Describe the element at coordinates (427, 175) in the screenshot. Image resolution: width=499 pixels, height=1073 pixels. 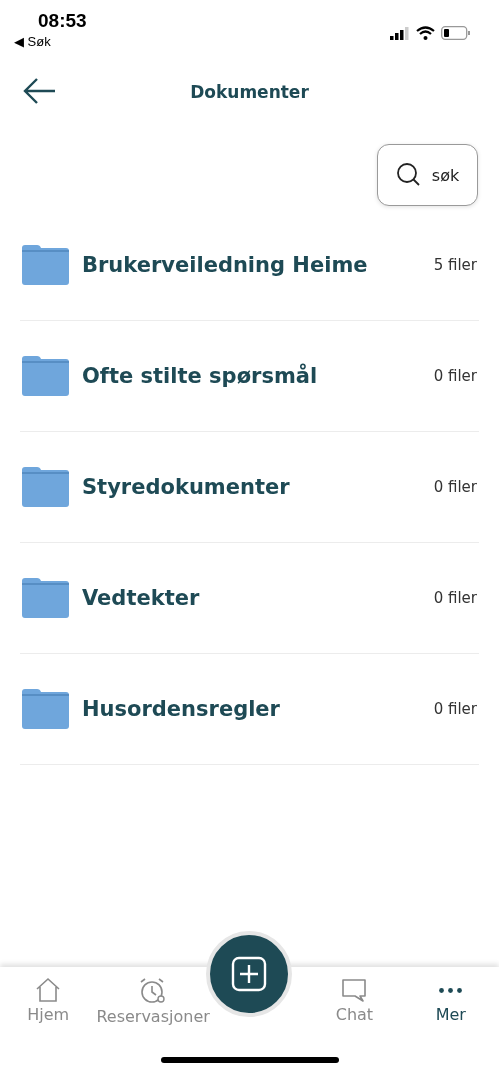
I see `search-button: søk` at that location.